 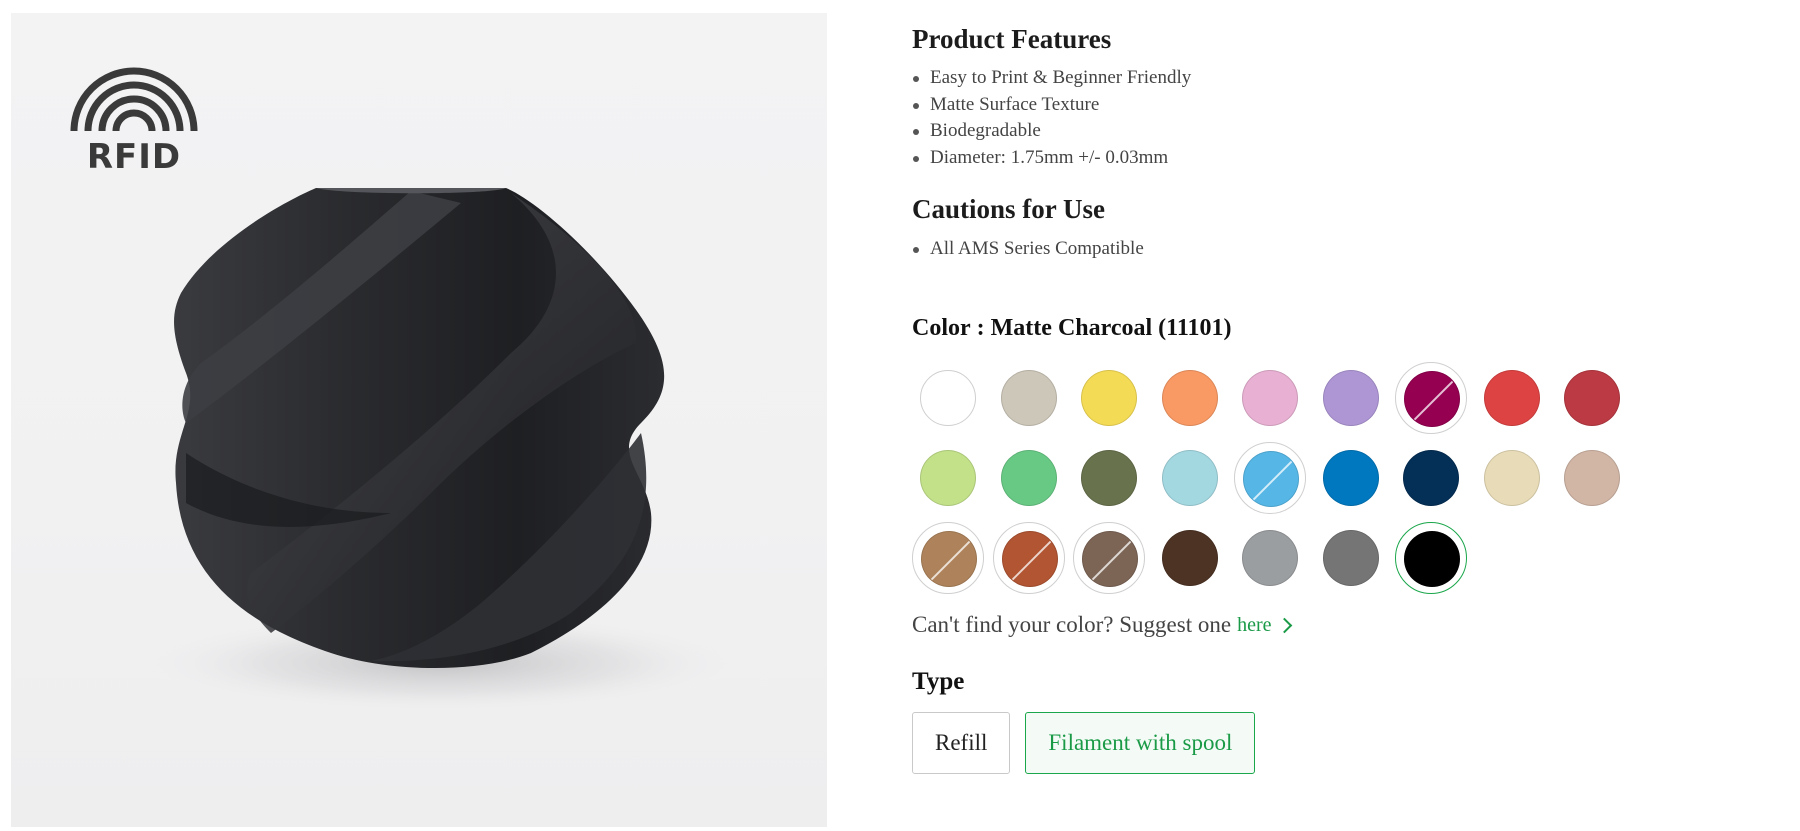 I want to click on feature-item: Easy to Print & Beginner Friendly, so click(x=1342, y=78).